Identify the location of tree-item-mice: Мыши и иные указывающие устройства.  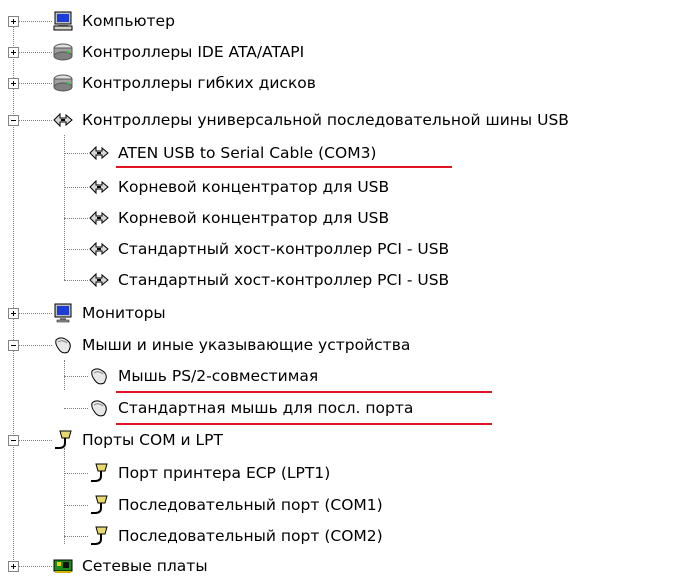
(343, 345).